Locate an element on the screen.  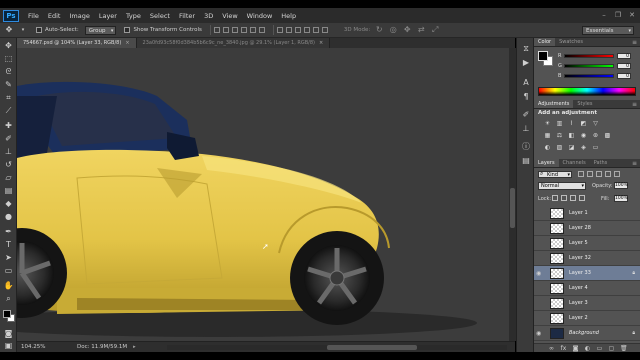
eyedropper-tool-icon: ⟋ is located at coordinates (8, 110).